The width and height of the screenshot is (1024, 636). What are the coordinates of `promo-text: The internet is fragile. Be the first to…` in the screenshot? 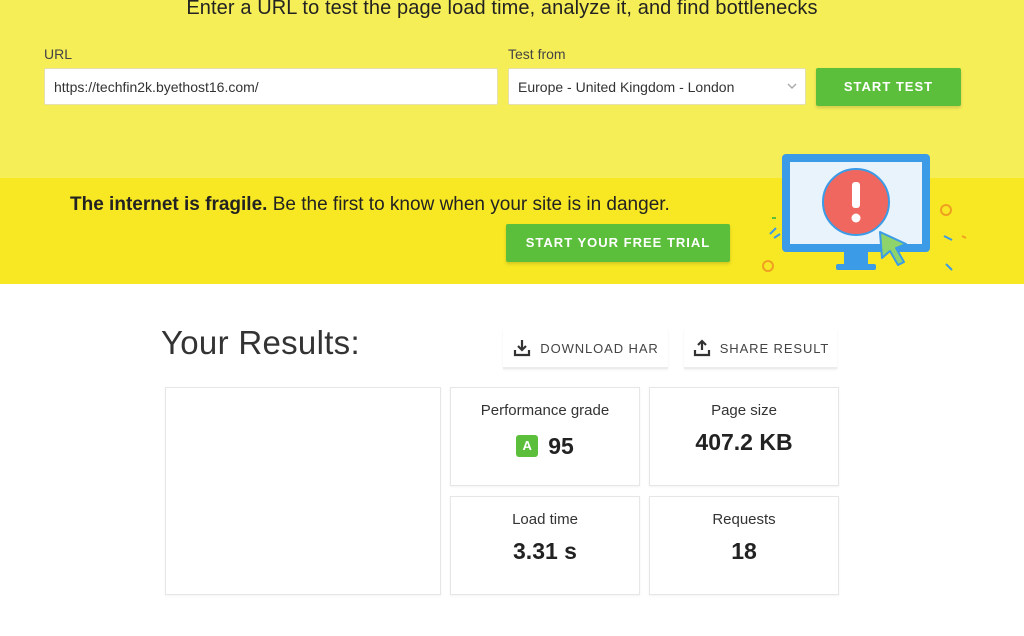 It's located at (370, 205).